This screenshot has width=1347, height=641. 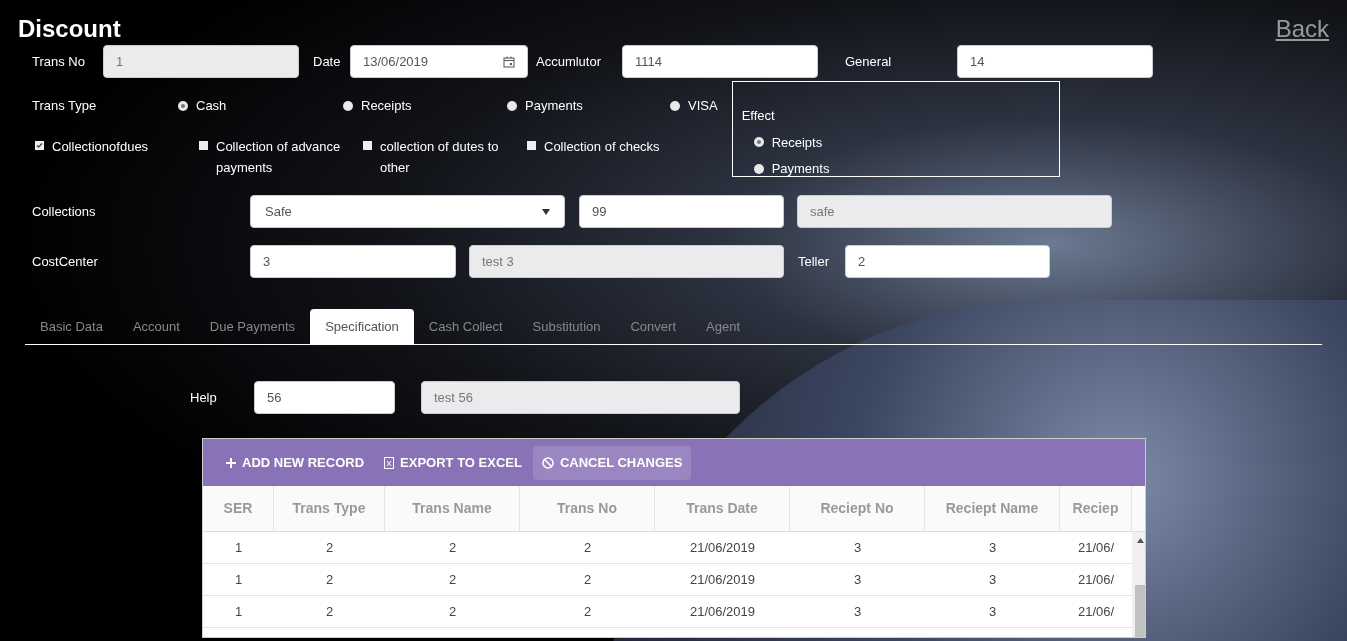 What do you see at coordinates (566, 327) in the screenshot?
I see `tab: Substitution` at bounding box center [566, 327].